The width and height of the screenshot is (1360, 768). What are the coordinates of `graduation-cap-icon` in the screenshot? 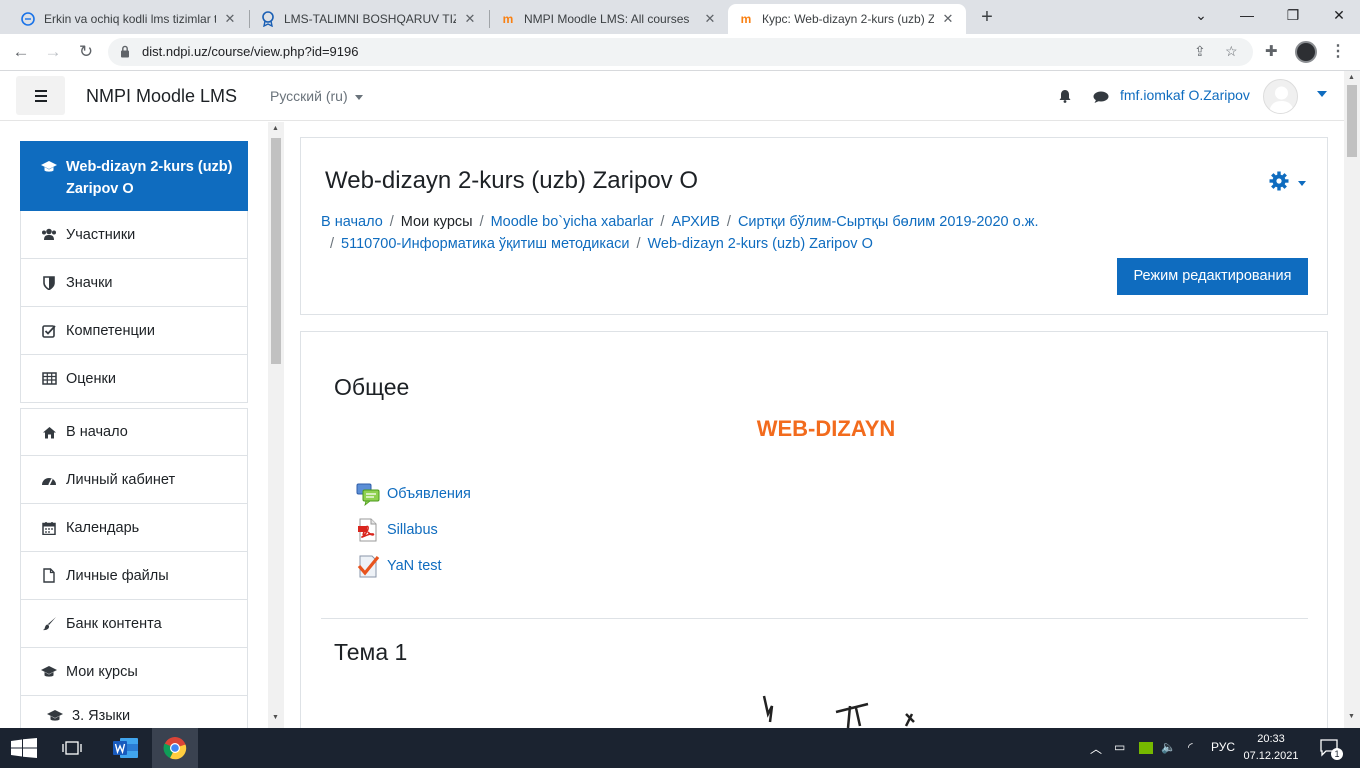 It's located at (49, 167).